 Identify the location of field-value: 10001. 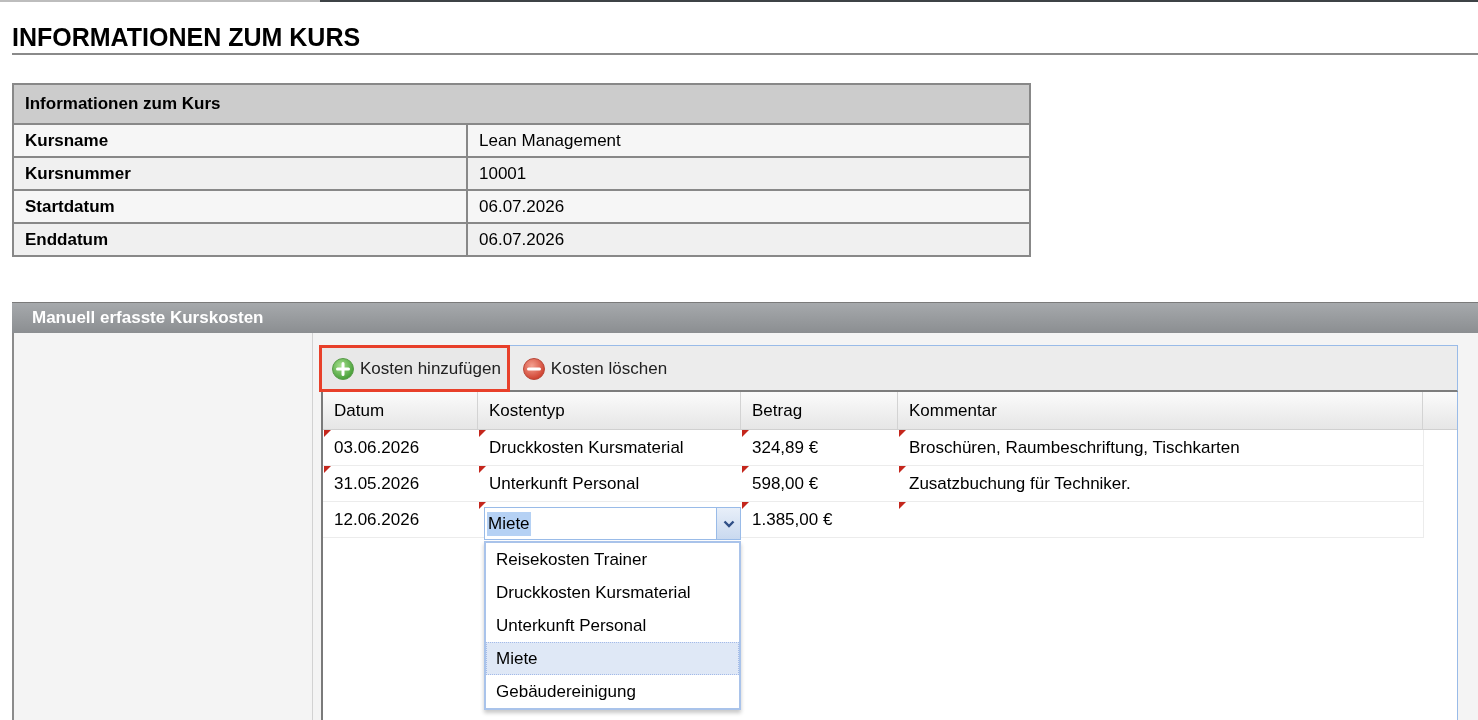
(748, 173).